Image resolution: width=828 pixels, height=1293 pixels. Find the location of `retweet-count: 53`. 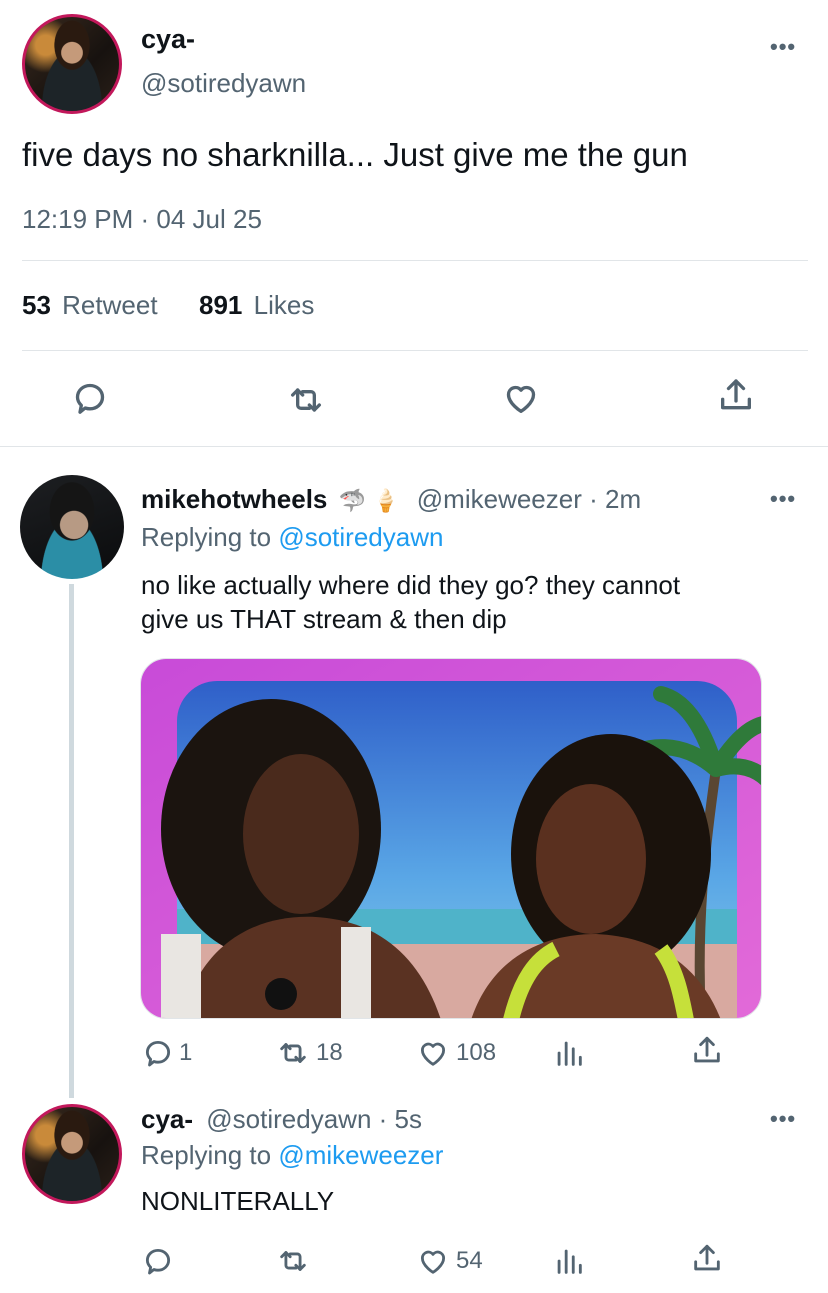

retweet-count: 53 is located at coordinates (36, 305).